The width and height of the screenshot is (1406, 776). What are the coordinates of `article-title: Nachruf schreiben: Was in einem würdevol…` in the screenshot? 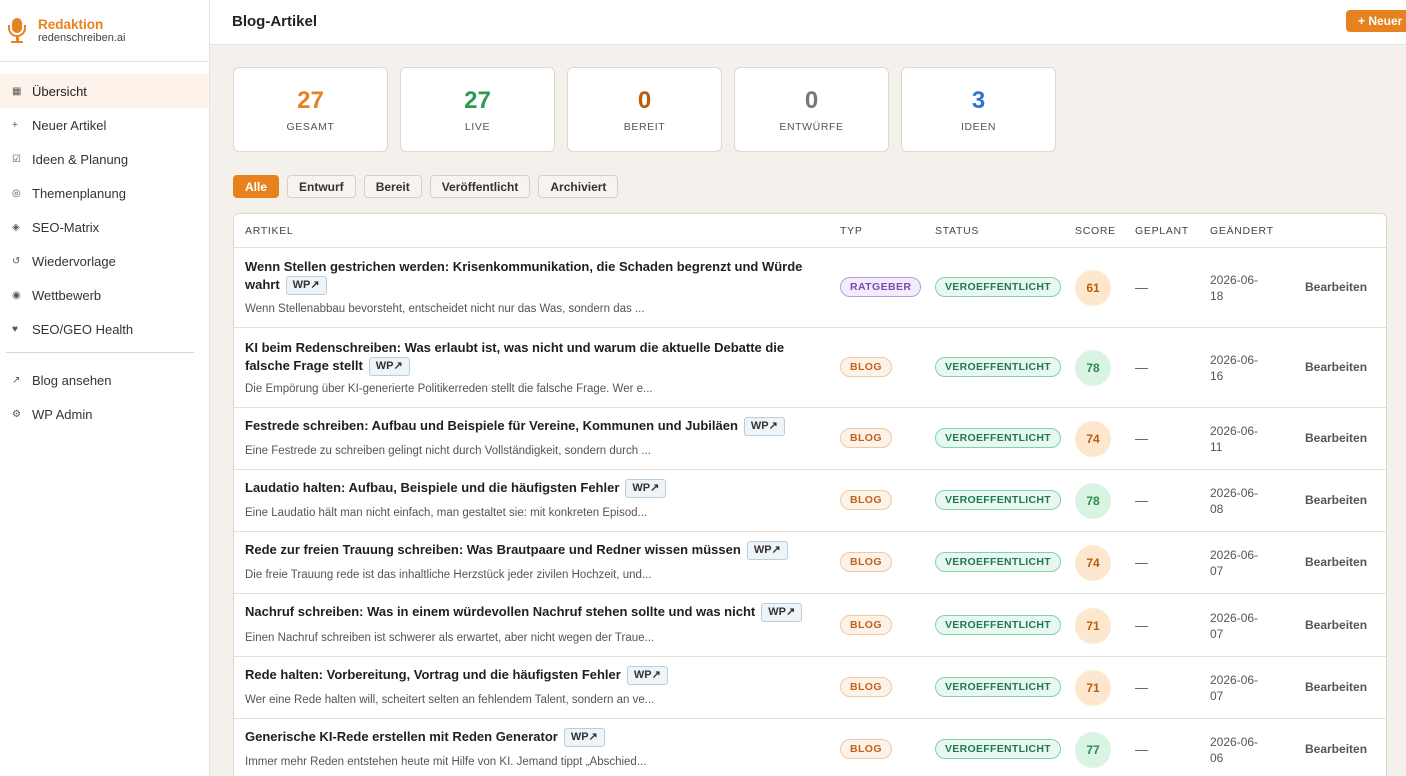 It's located at (535, 612).